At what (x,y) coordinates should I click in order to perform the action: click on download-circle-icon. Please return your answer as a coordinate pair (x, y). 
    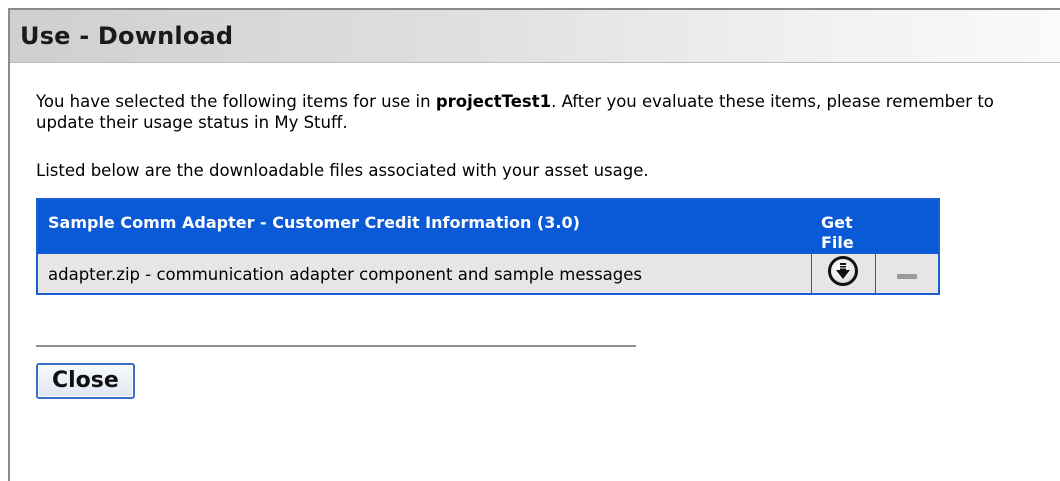
    Looking at the image, I should click on (843, 271).